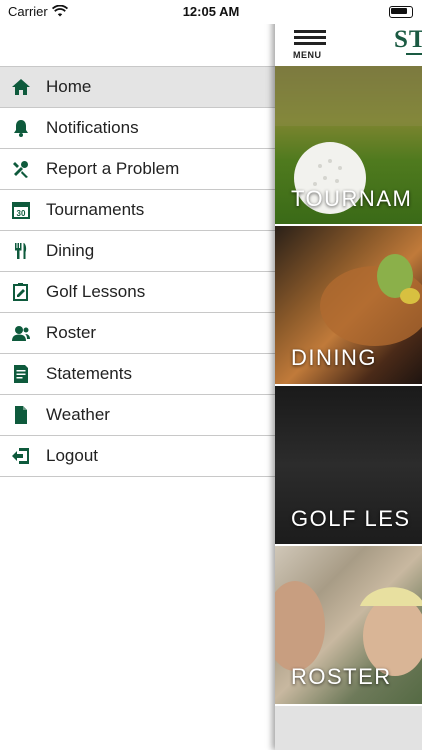 This screenshot has height=750, width=422. Describe the element at coordinates (414, 54) in the screenshot. I see `logo-underline` at that location.